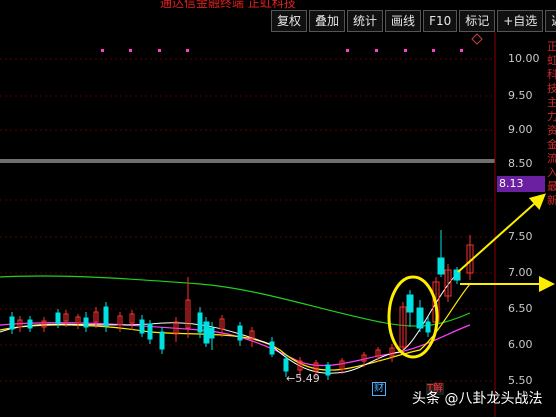 The height and width of the screenshot is (417, 556). I want to click on toolbar-button-overlay: 叠加, so click(327, 21).